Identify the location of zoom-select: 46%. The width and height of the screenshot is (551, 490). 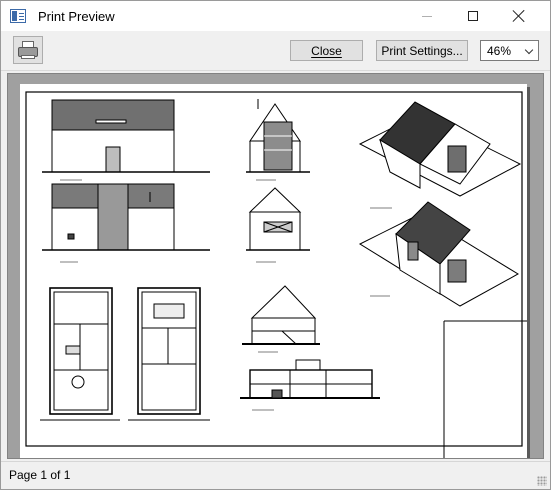
(509, 50).